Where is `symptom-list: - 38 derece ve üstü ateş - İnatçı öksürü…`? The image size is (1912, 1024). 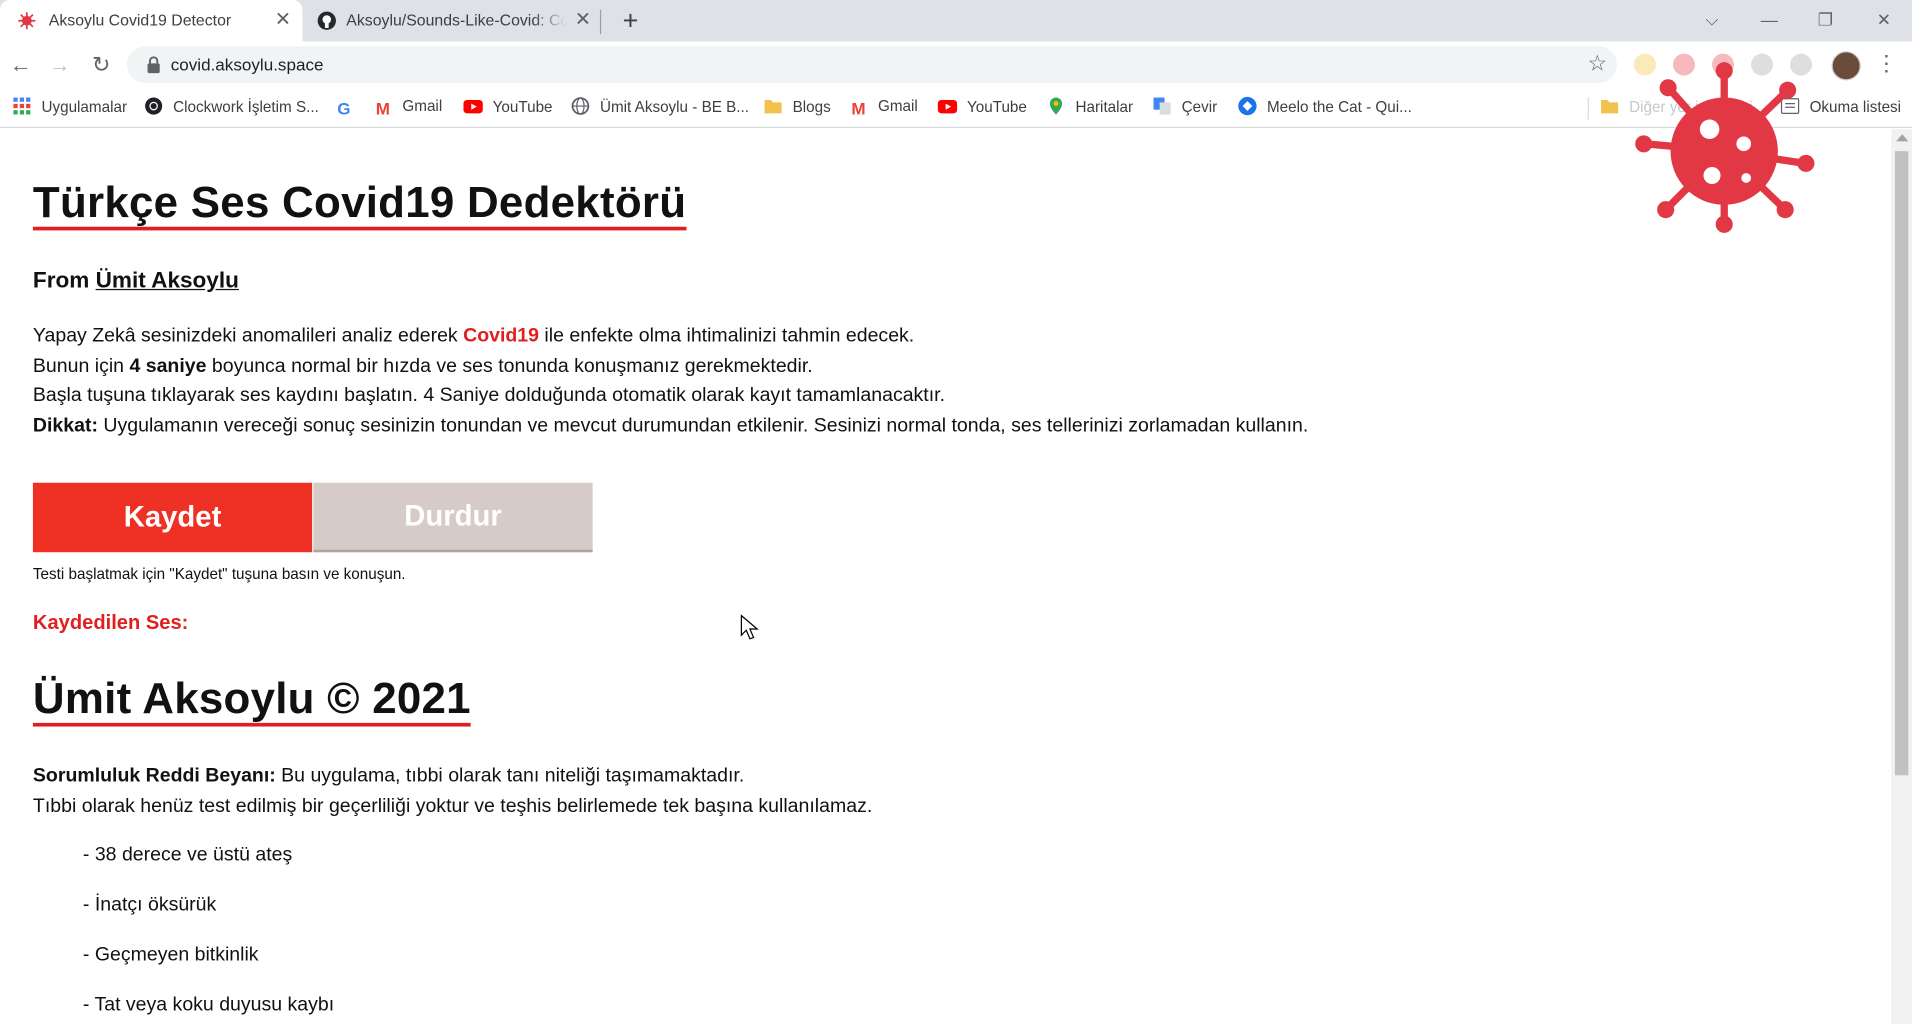 symptom-list: - 38 derece ve üstü ateş - İnatçı öksürü… is located at coordinates (208, 934).